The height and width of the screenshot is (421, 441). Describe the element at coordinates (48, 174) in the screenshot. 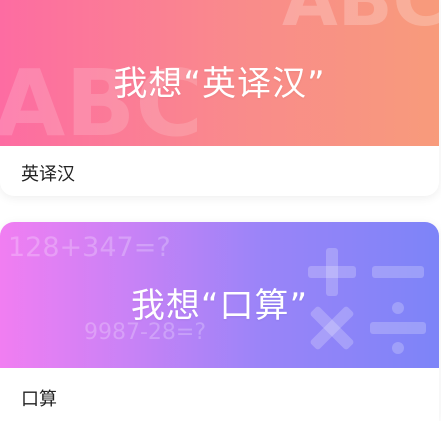

I see `english-to-chinese-label: 英译汉` at that location.